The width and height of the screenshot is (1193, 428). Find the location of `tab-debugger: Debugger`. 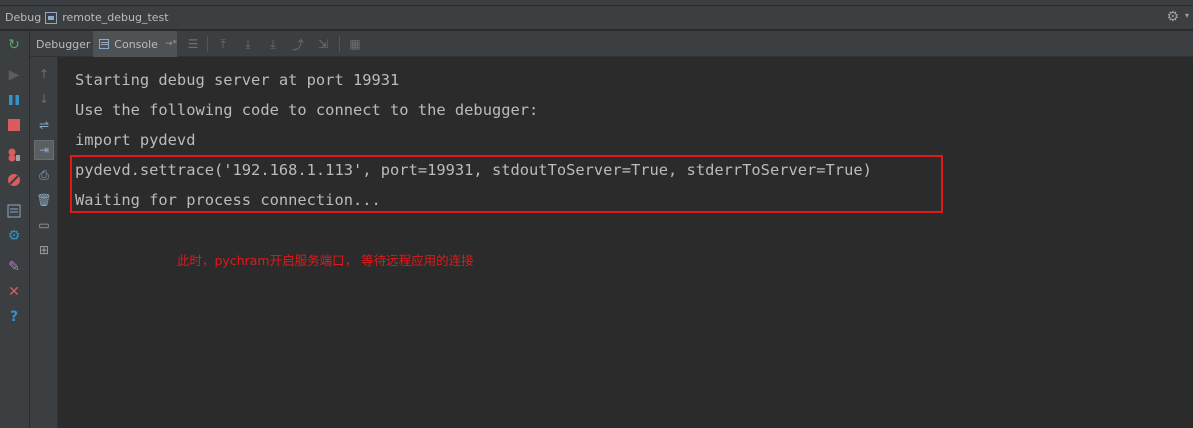

tab-debugger: Debugger is located at coordinates (63, 44).